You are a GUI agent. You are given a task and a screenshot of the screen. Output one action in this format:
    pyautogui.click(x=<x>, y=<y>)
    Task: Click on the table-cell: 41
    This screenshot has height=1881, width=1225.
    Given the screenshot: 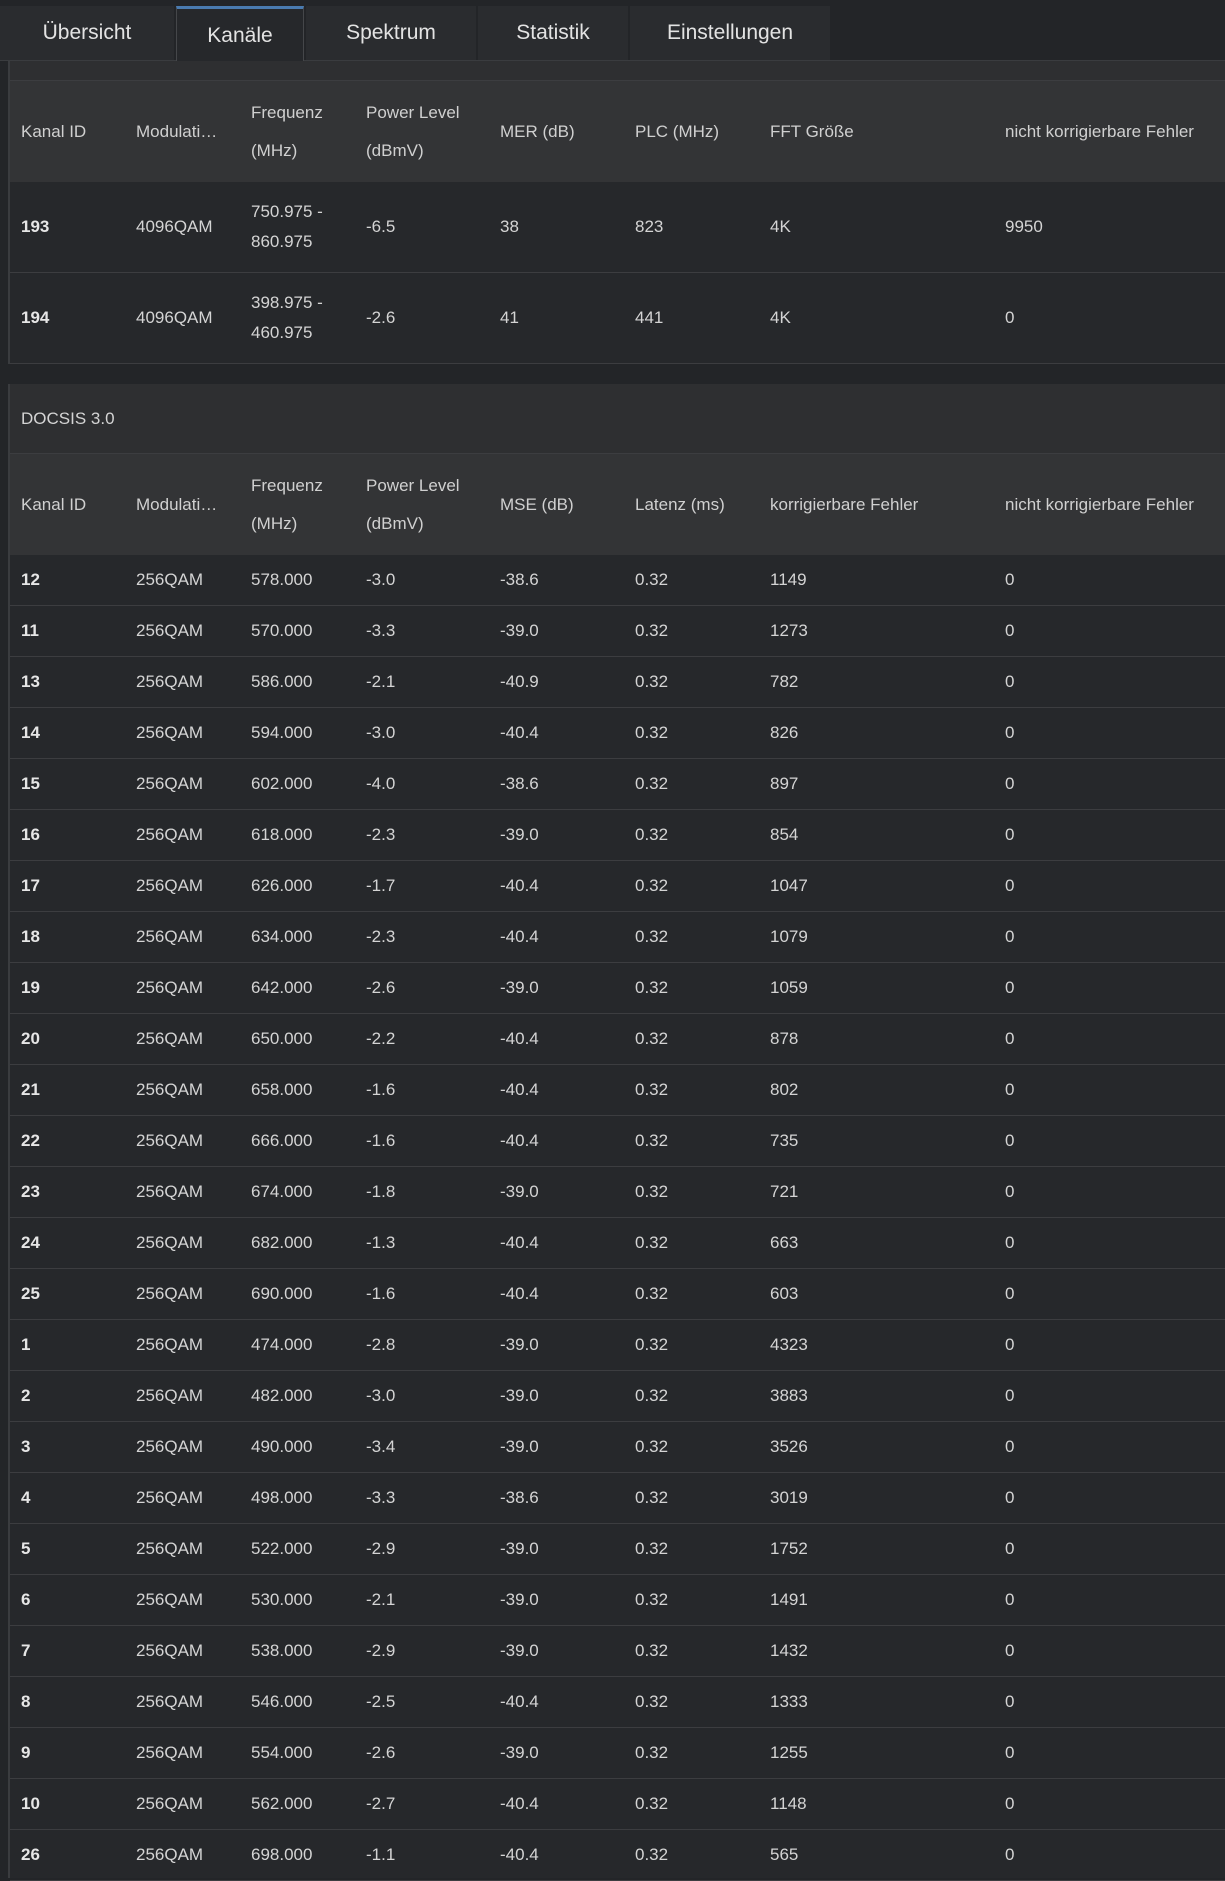 What is the action you would take?
    pyautogui.click(x=556, y=318)
    